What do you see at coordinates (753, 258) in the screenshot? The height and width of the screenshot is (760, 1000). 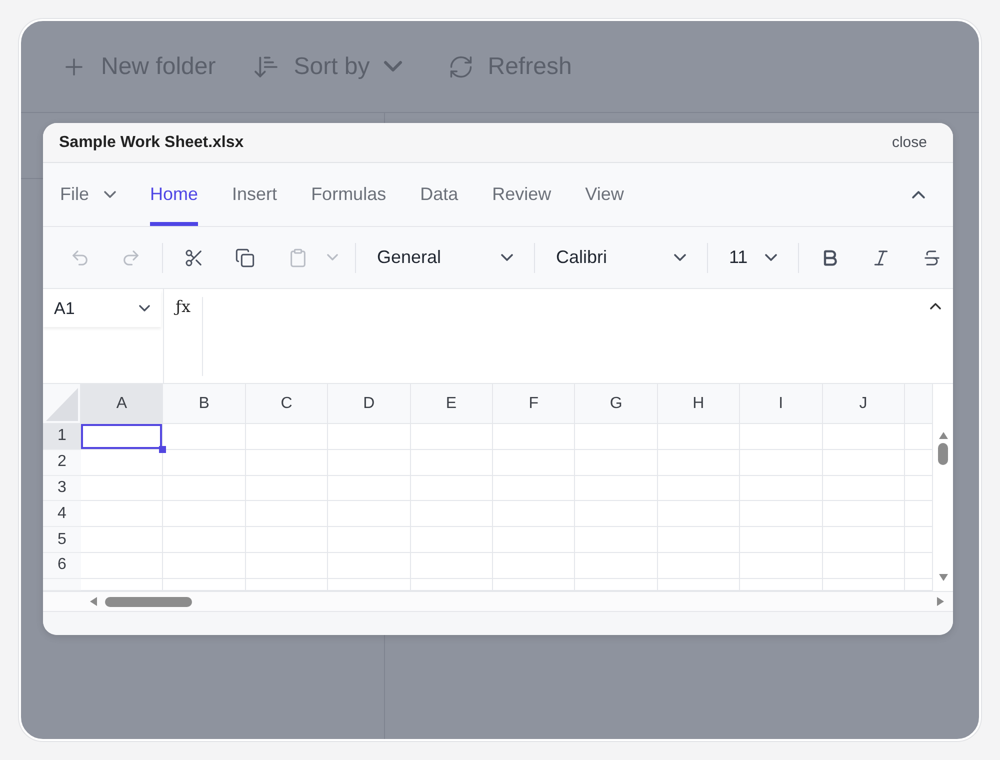 I see `font-size-select: 11` at bounding box center [753, 258].